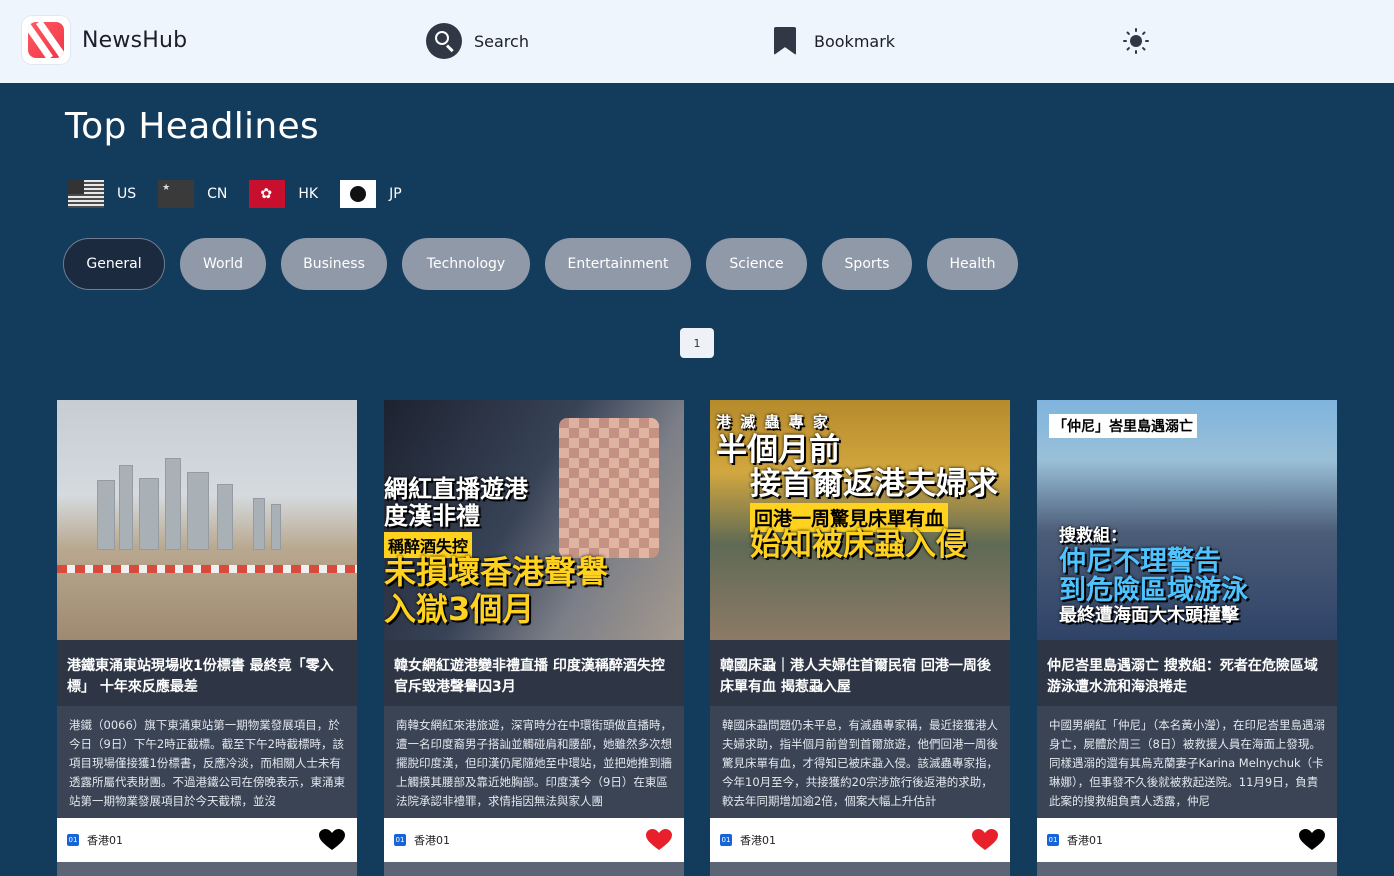  What do you see at coordinates (972, 264) in the screenshot?
I see `tab-health: Health` at bounding box center [972, 264].